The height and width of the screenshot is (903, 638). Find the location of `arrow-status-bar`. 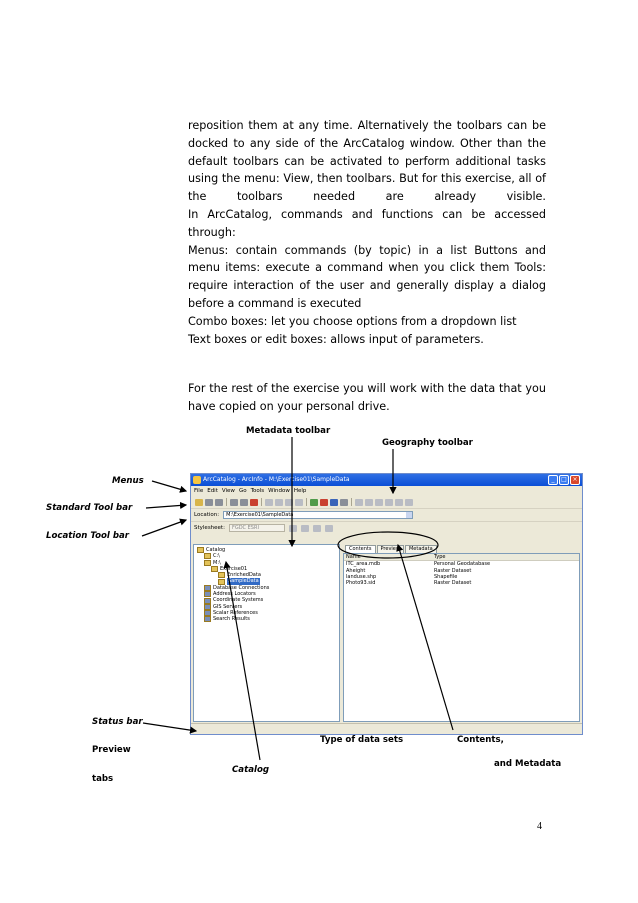

arrow-status-bar is located at coordinates (170, 728).